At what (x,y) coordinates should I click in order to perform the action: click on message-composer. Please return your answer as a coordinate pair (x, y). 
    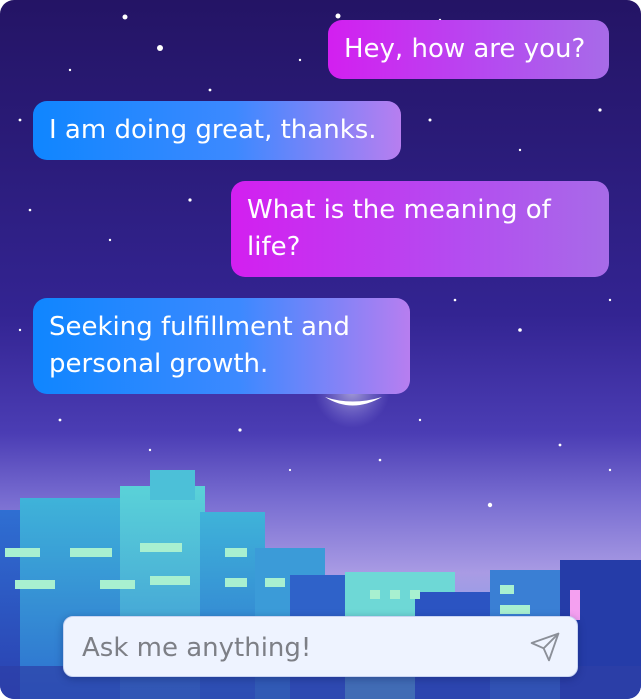
    Looking at the image, I should click on (320, 647).